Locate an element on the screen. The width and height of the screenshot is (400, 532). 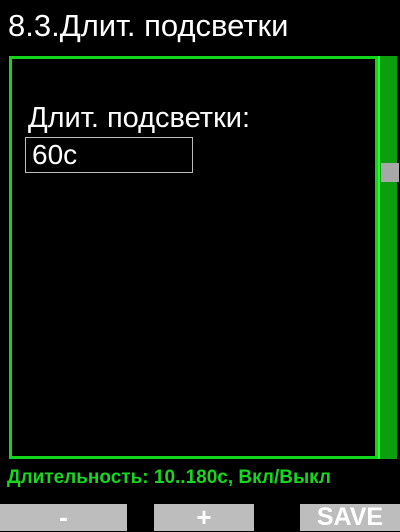
backlight-duration-value: 60с is located at coordinates (55, 154).